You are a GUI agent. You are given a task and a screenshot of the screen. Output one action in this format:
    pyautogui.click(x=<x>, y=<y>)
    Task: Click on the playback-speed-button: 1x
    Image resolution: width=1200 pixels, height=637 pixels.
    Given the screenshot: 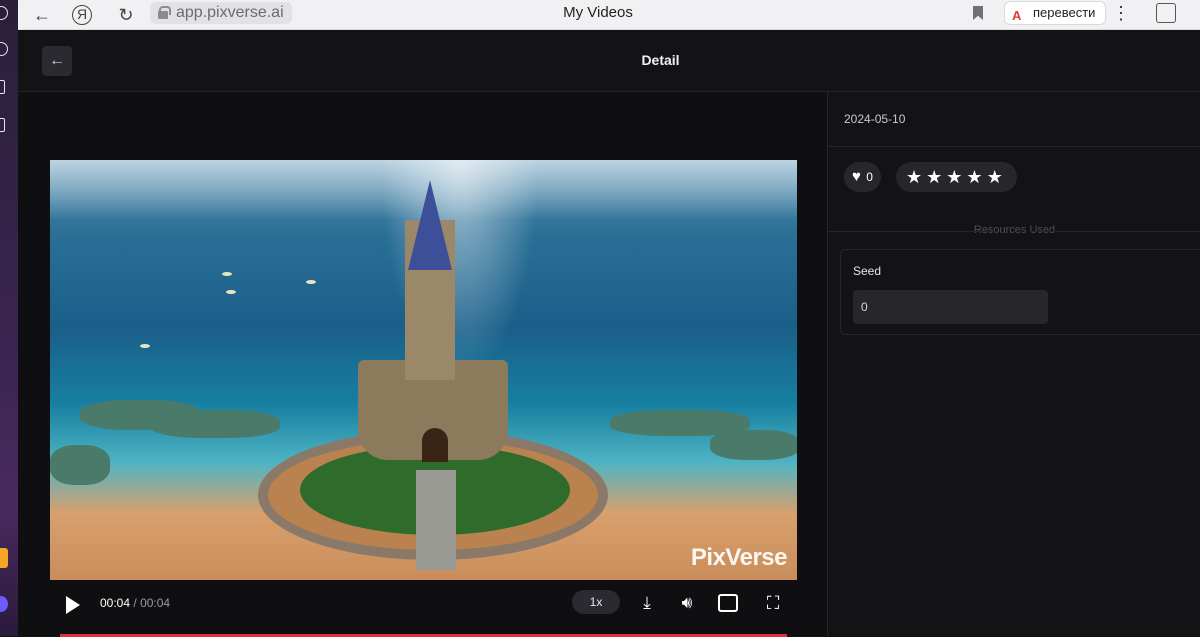 What is the action you would take?
    pyautogui.click(x=596, y=602)
    